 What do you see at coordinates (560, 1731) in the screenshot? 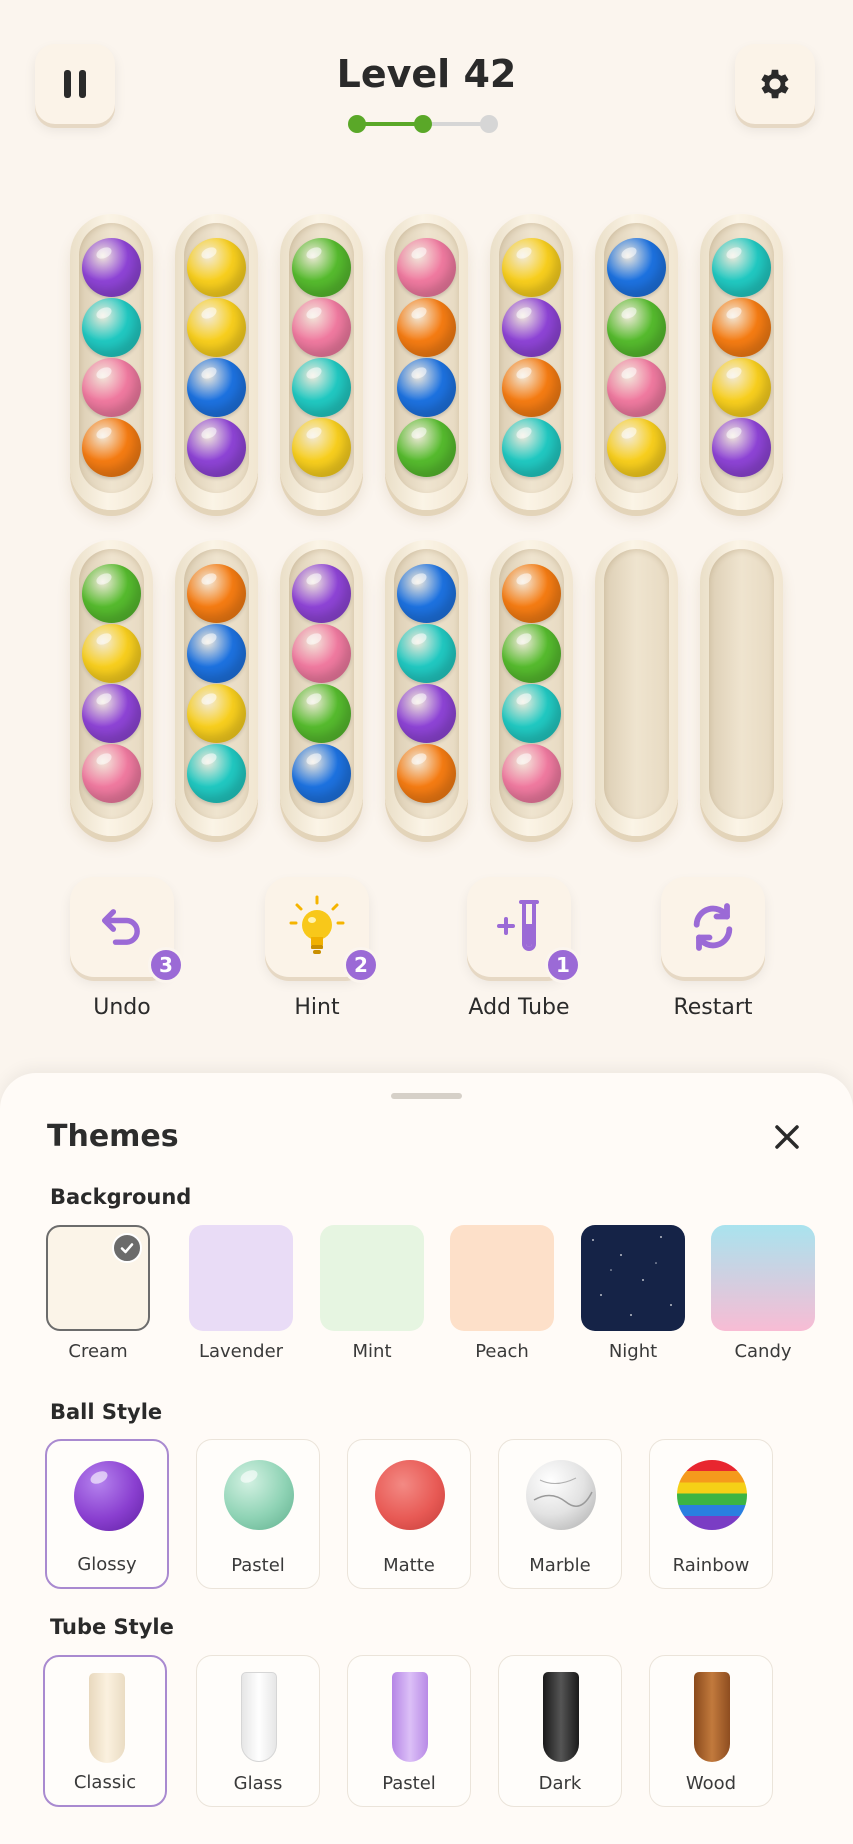
I see `tube-style-dark: Dark` at bounding box center [560, 1731].